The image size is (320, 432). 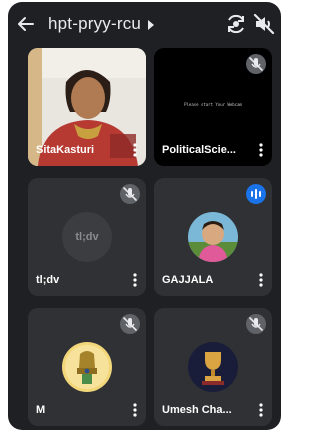 I want to click on participant-tile: M, so click(x=87, y=367).